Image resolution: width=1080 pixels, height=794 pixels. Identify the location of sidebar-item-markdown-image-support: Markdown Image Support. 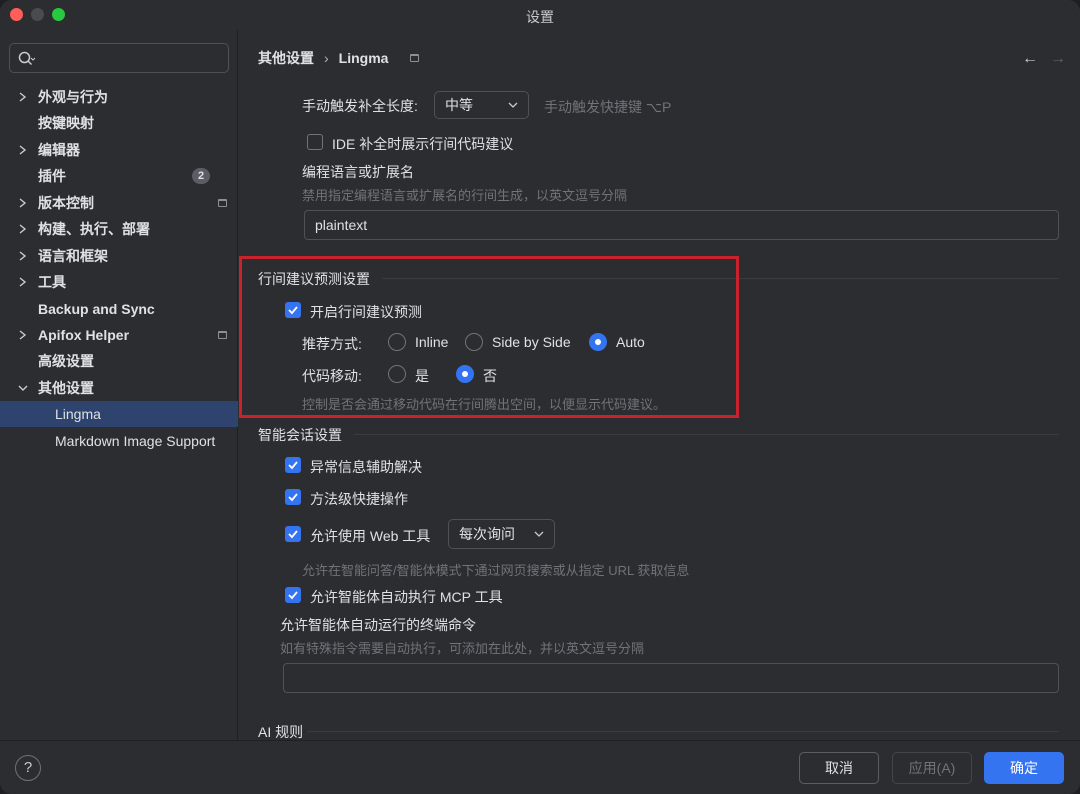
(119, 441).